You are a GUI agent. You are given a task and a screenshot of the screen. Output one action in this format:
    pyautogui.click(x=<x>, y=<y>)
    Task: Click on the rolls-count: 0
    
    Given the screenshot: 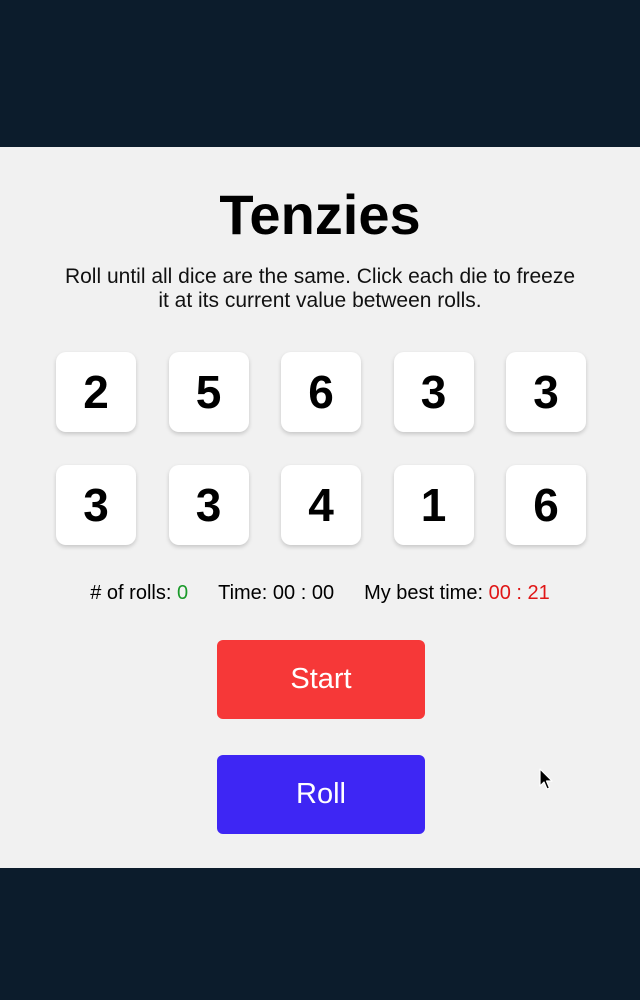 What is the action you would take?
    pyautogui.click(x=182, y=593)
    